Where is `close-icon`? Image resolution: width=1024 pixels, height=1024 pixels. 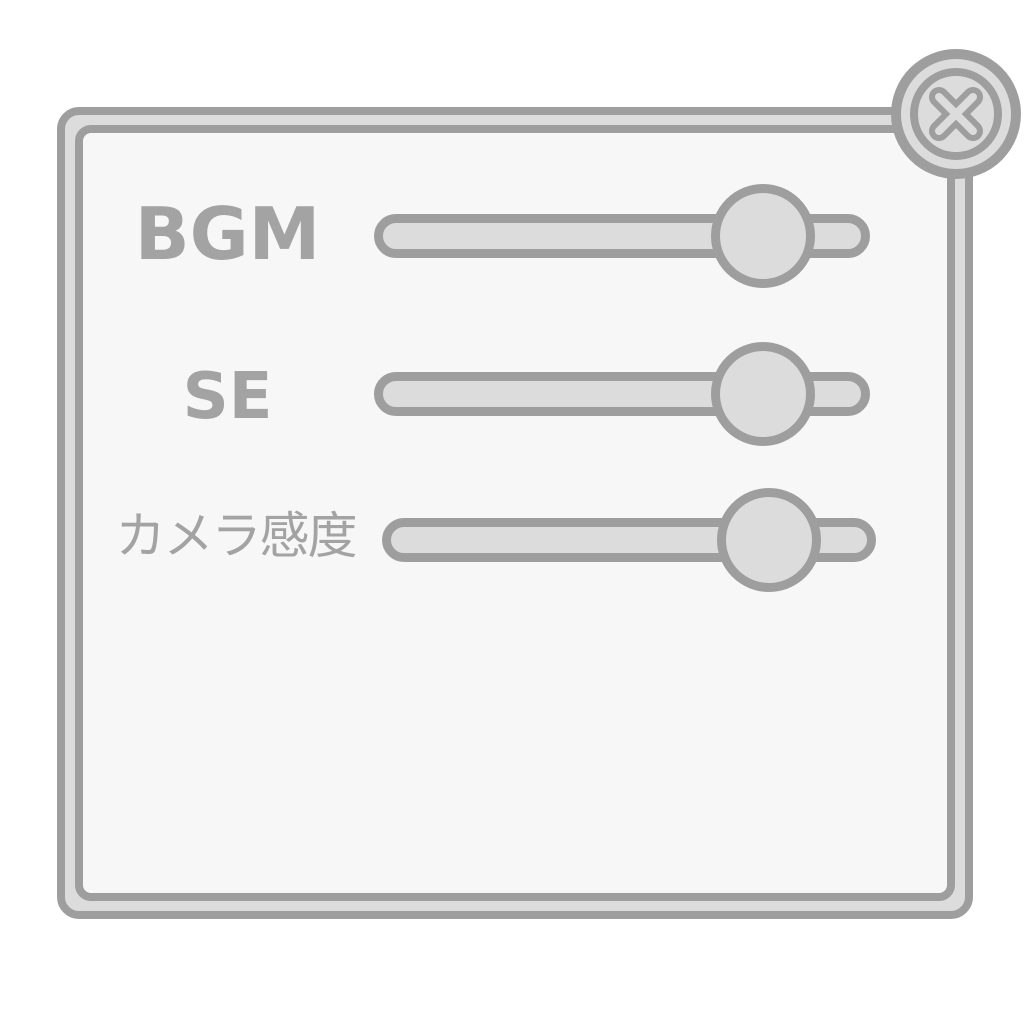 close-icon is located at coordinates (956, 114).